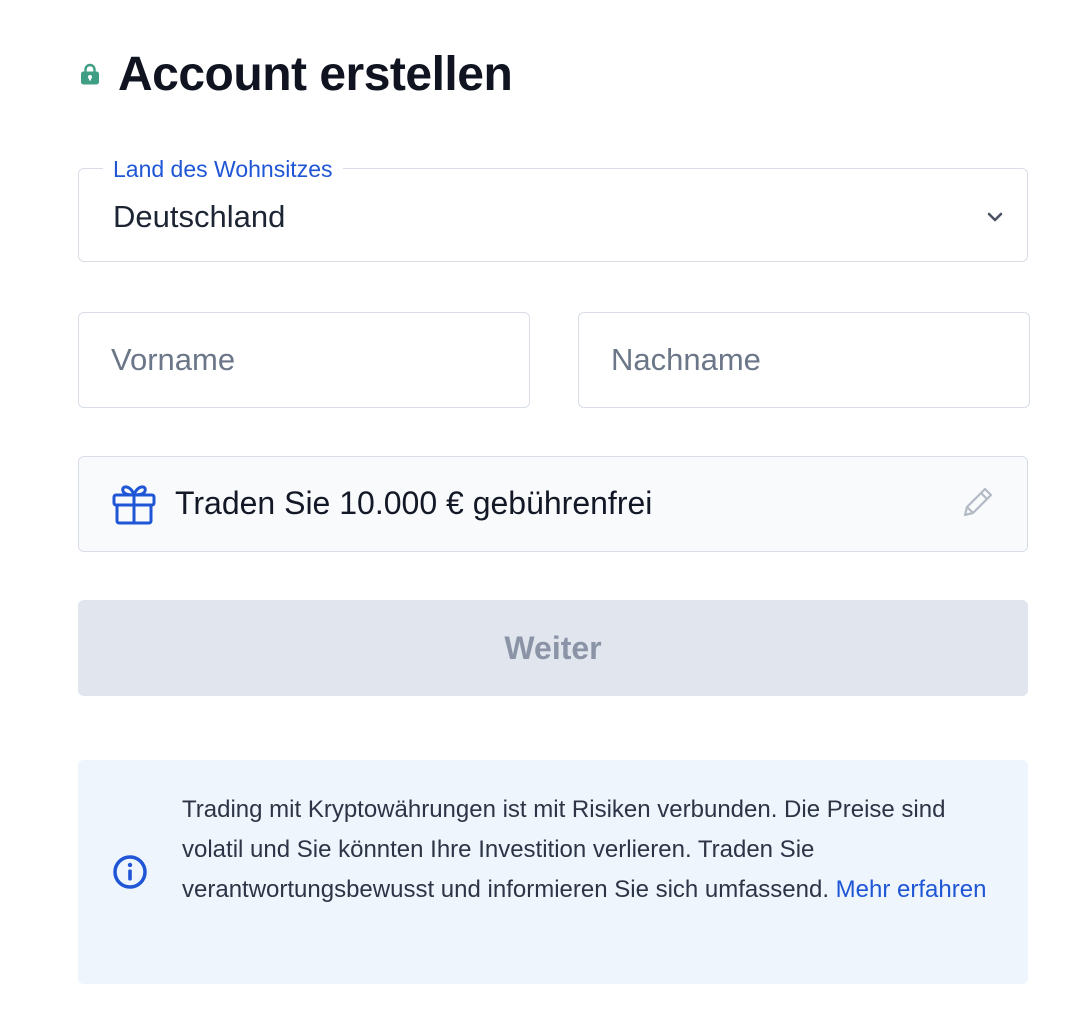 This screenshot has height=1026, width=1086. What do you see at coordinates (995, 217) in the screenshot?
I see `chevron-down-icon` at bounding box center [995, 217].